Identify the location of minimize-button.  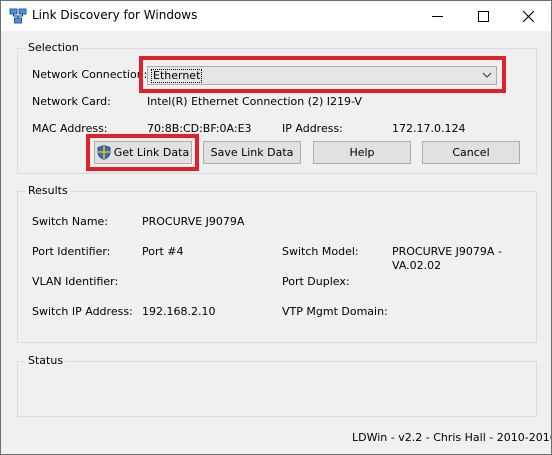
(437, 16).